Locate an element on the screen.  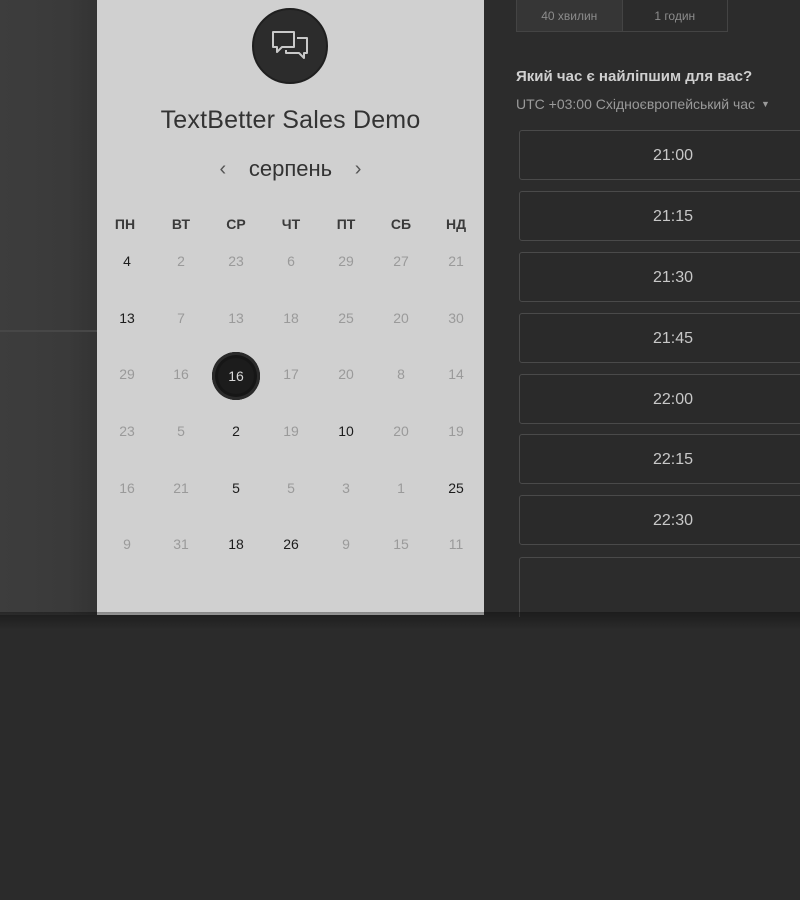
time-slot-button: 22:15 is located at coordinates (659, 459).